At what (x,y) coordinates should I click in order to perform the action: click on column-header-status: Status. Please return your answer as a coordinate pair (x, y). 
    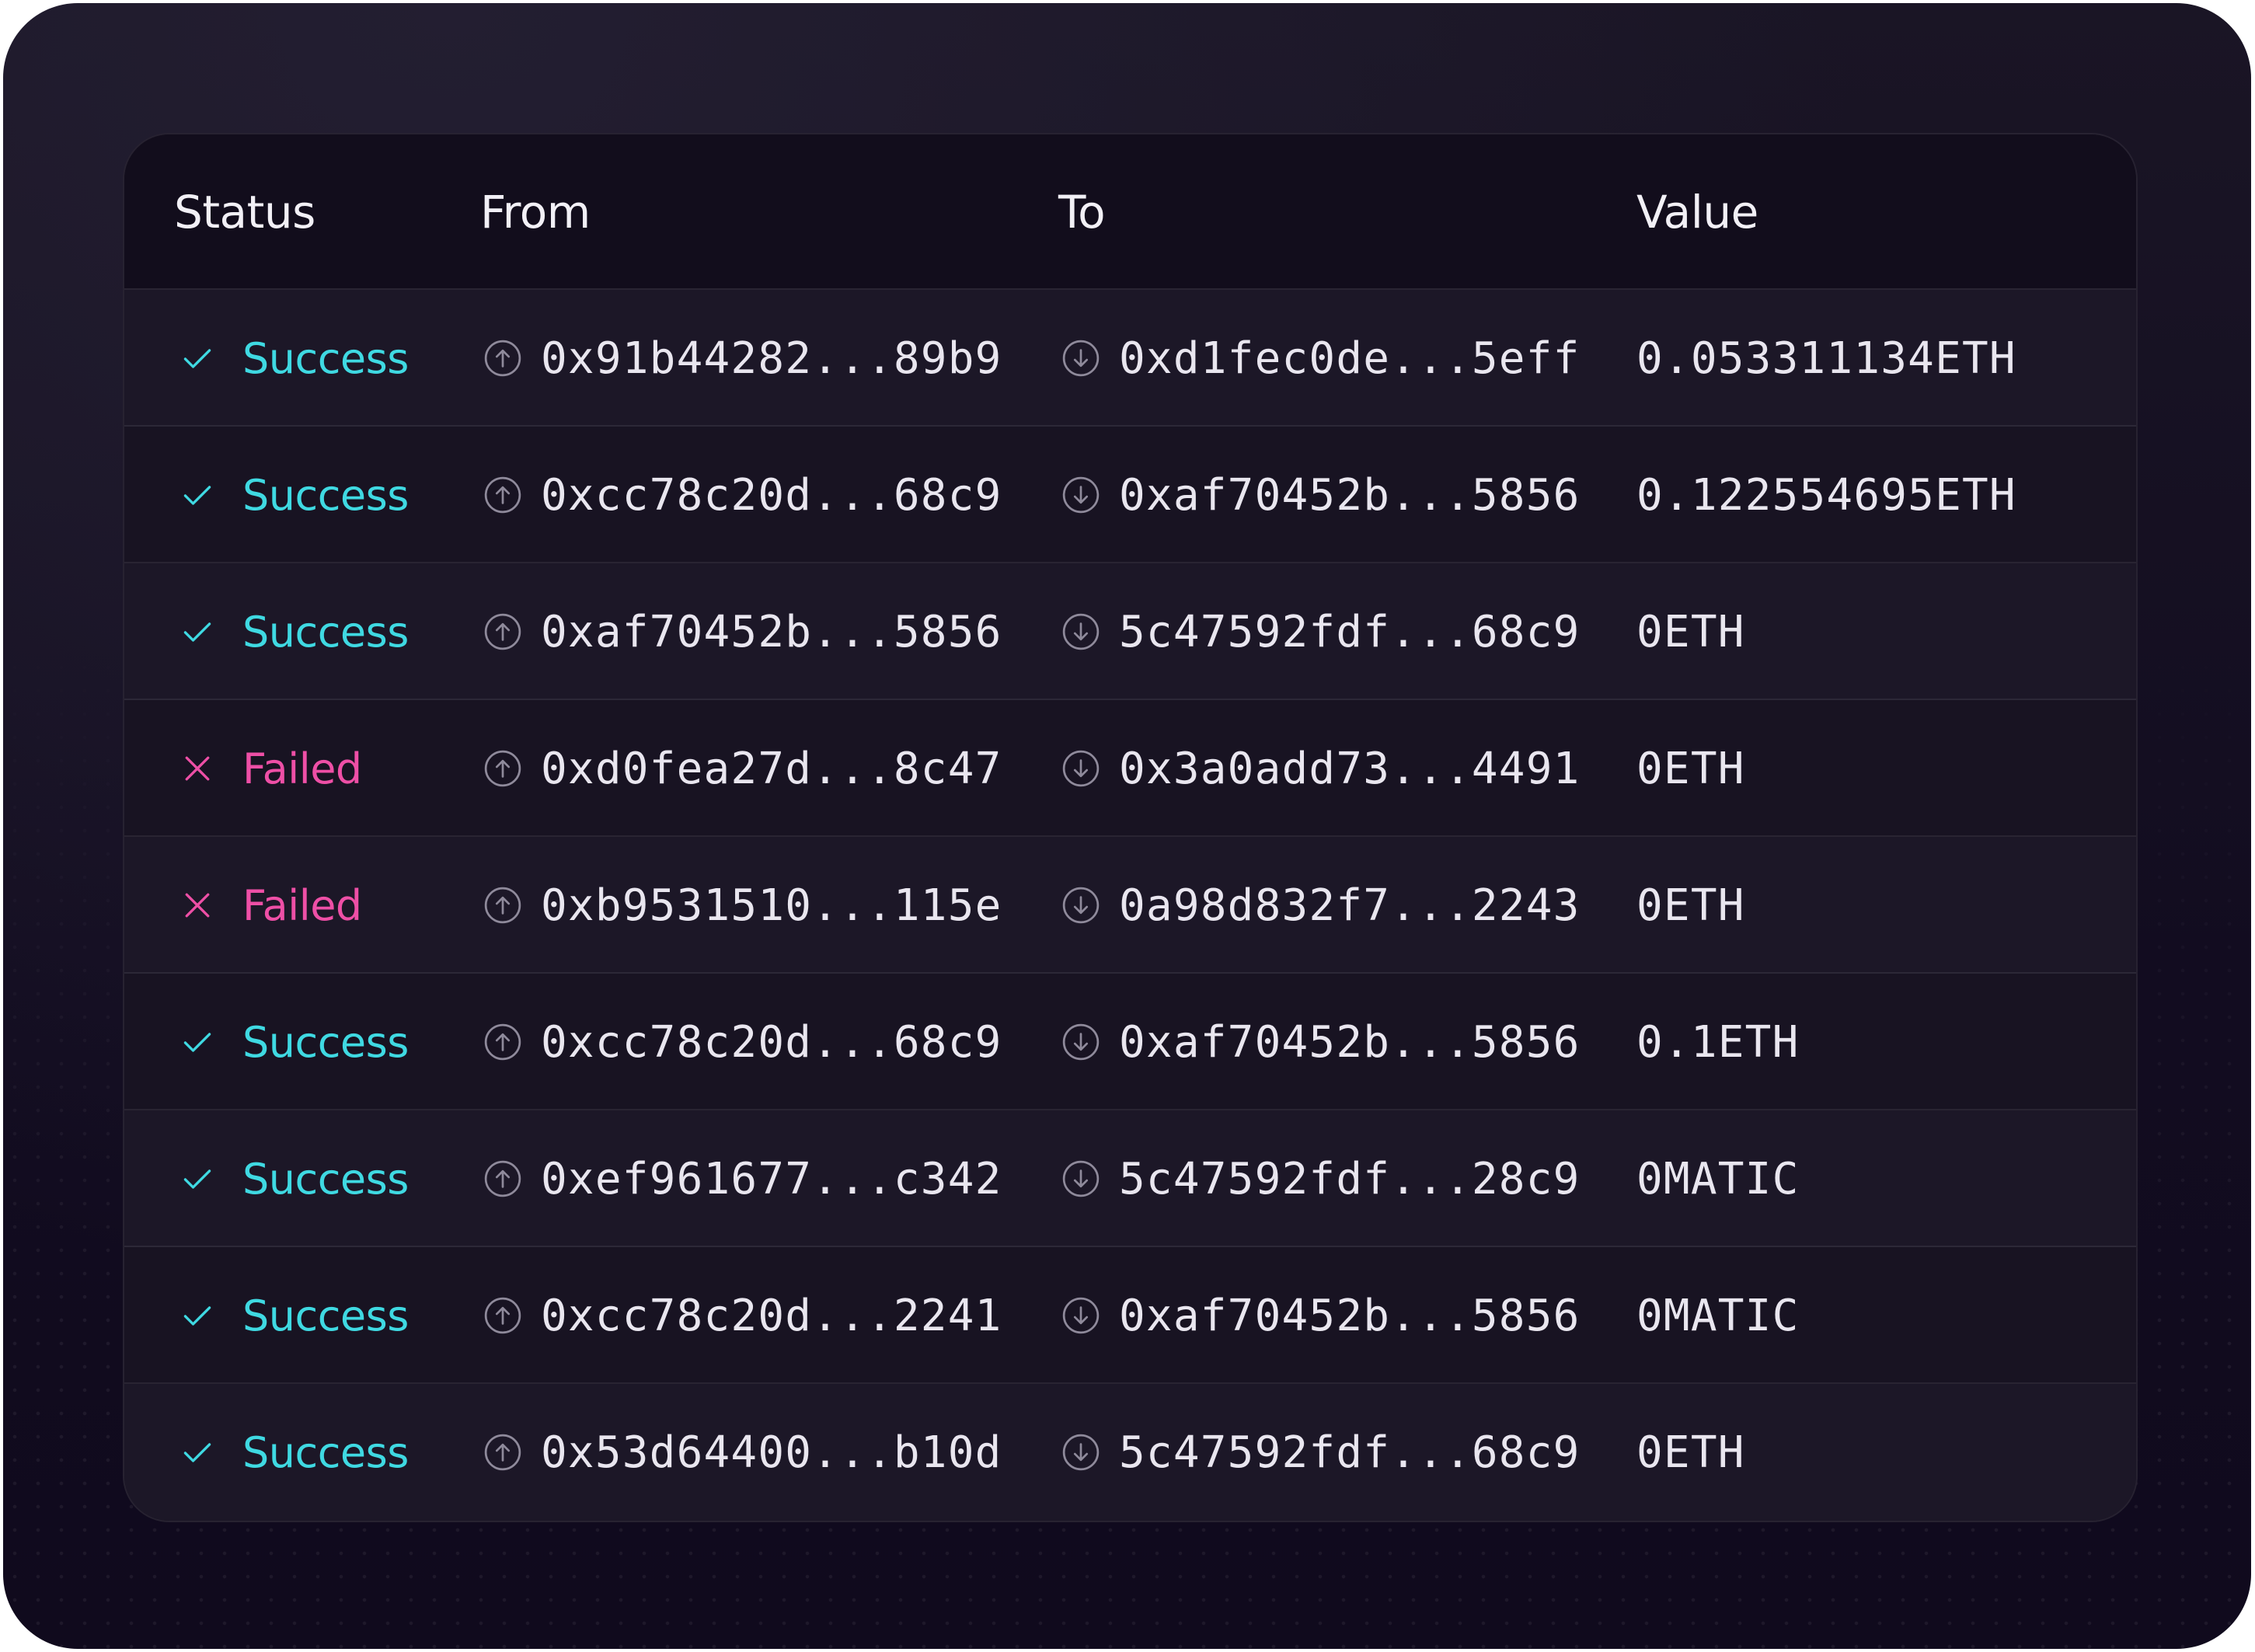
    Looking at the image, I should click on (244, 212).